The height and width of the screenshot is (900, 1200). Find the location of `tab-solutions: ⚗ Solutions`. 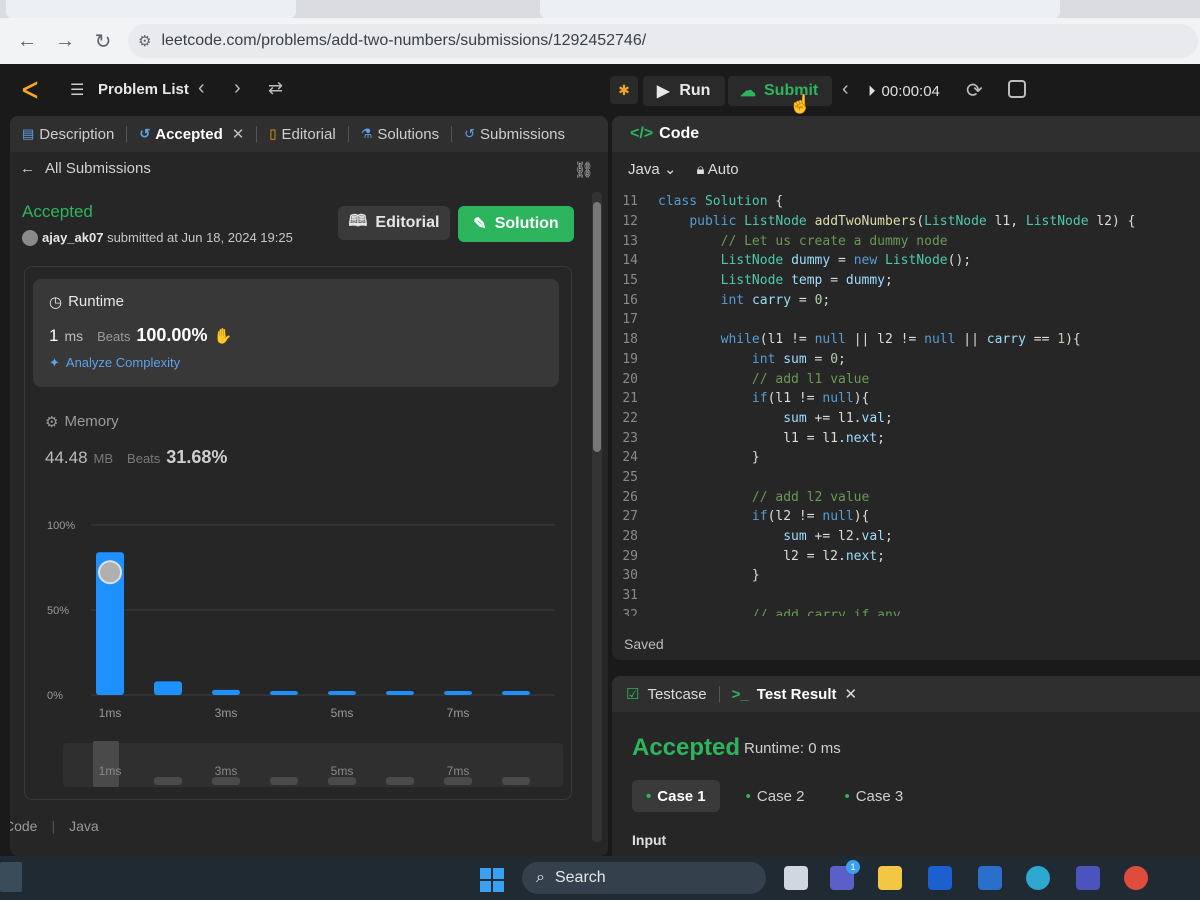

tab-solutions: ⚗ Solutions is located at coordinates (400, 134).